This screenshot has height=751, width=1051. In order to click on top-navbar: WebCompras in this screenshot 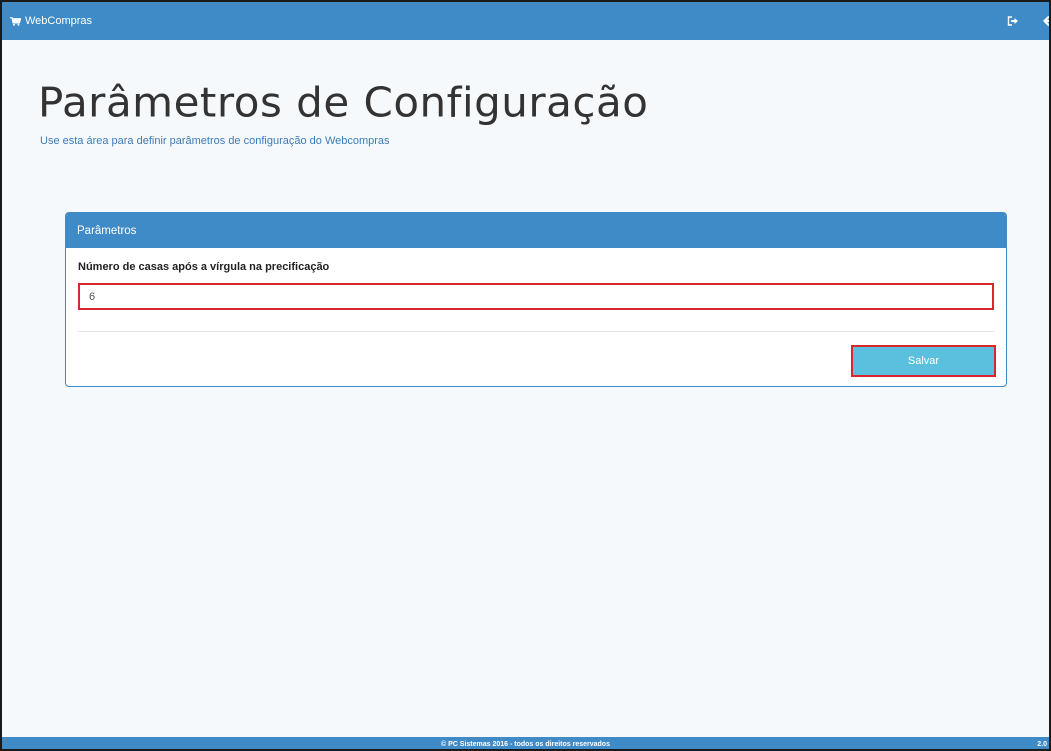, I will do `click(525, 20)`.